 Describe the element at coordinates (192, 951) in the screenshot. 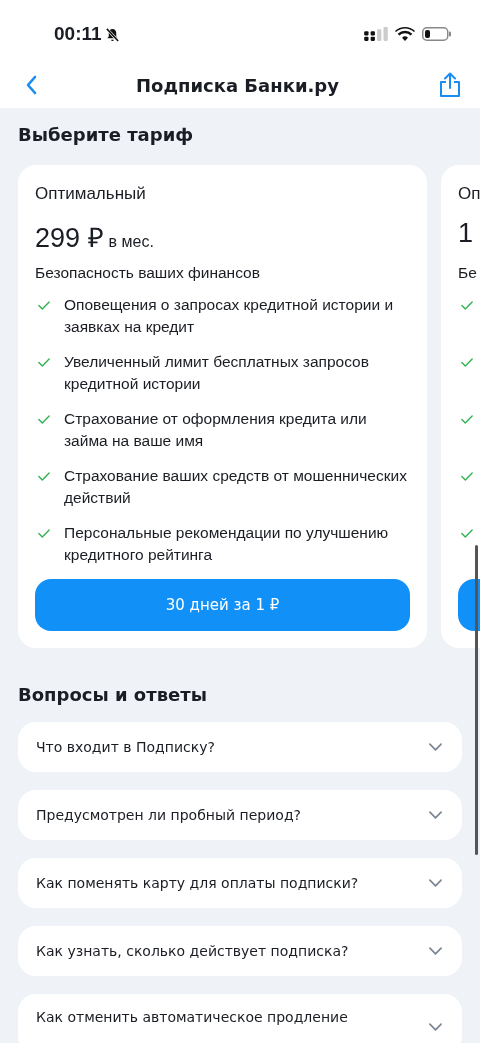

I see `faq-question: Как узнать, сколько действует подписка?` at that location.